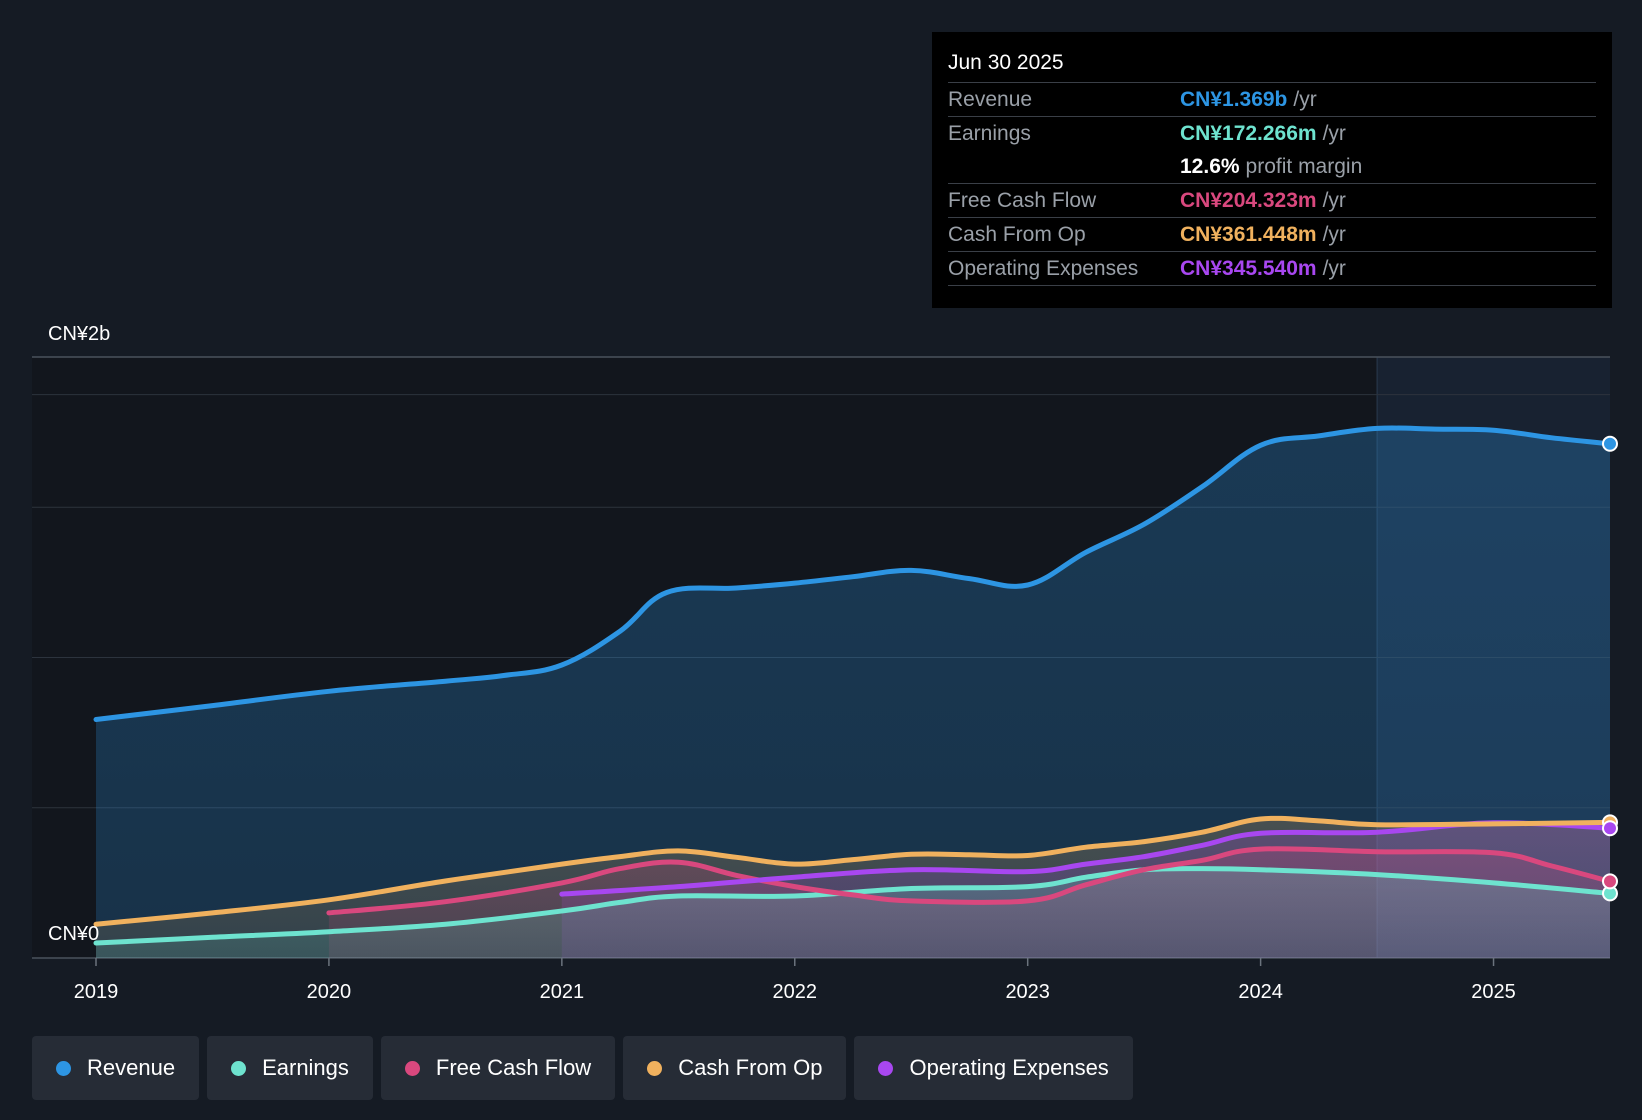  What do you see at coordinates (1493, 992) in the screenshot?
I see `x-tick-label: 2025` at bounding box center [1493, 992].